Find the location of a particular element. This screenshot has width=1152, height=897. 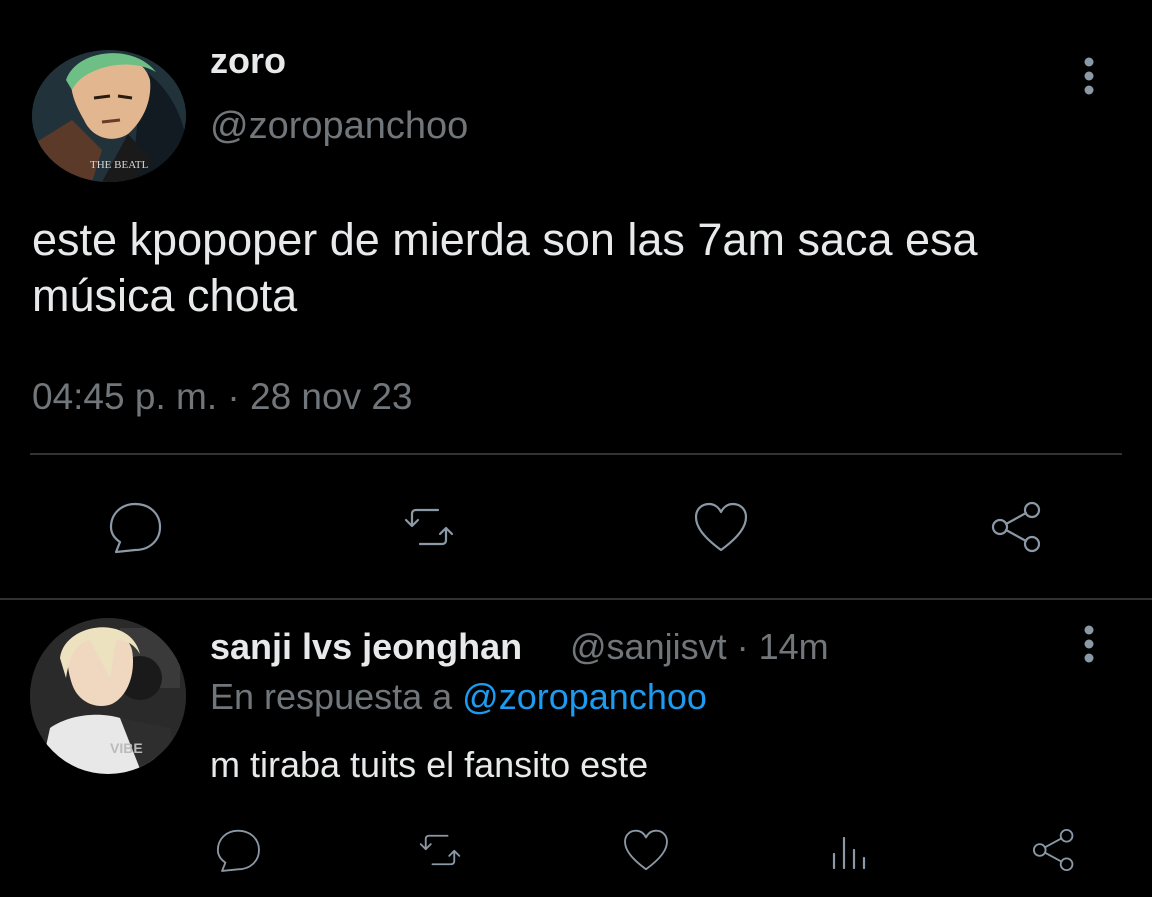

tweet-timestamp: 04:45 p. m. · 28 nov 23 is located at coordinates (222, 396).